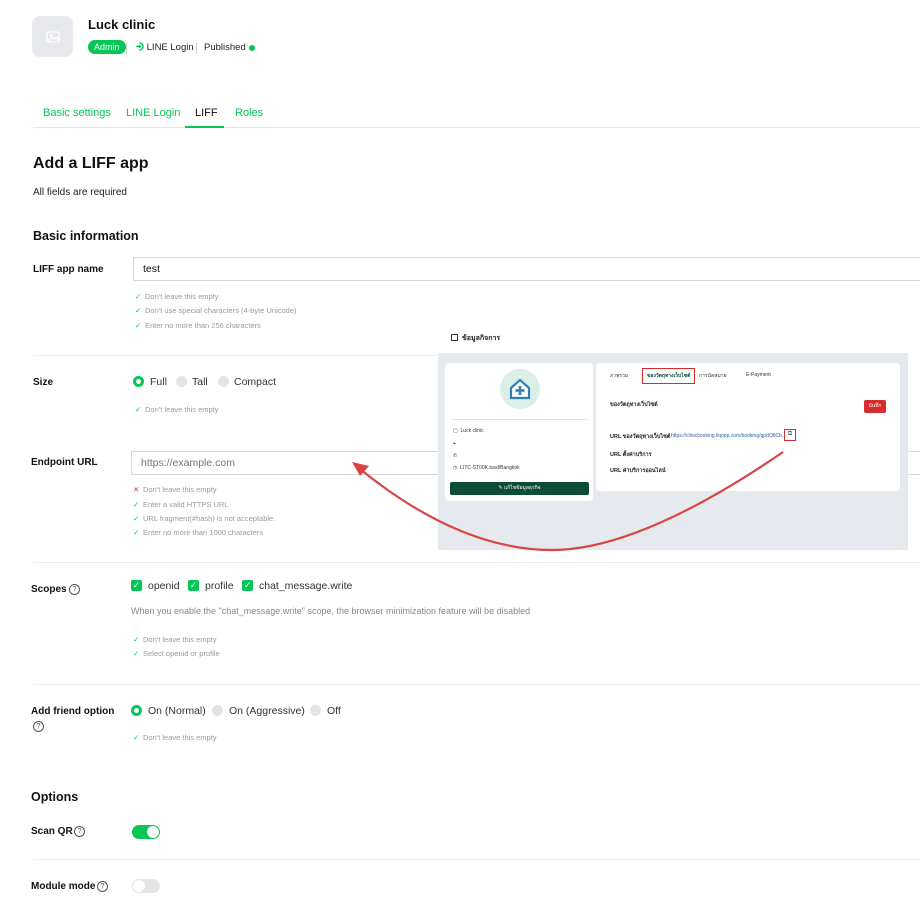 Image resolution: width=920 pixels, height=919 pixels. I want to click on annotation-arrow, so click(568, 501).